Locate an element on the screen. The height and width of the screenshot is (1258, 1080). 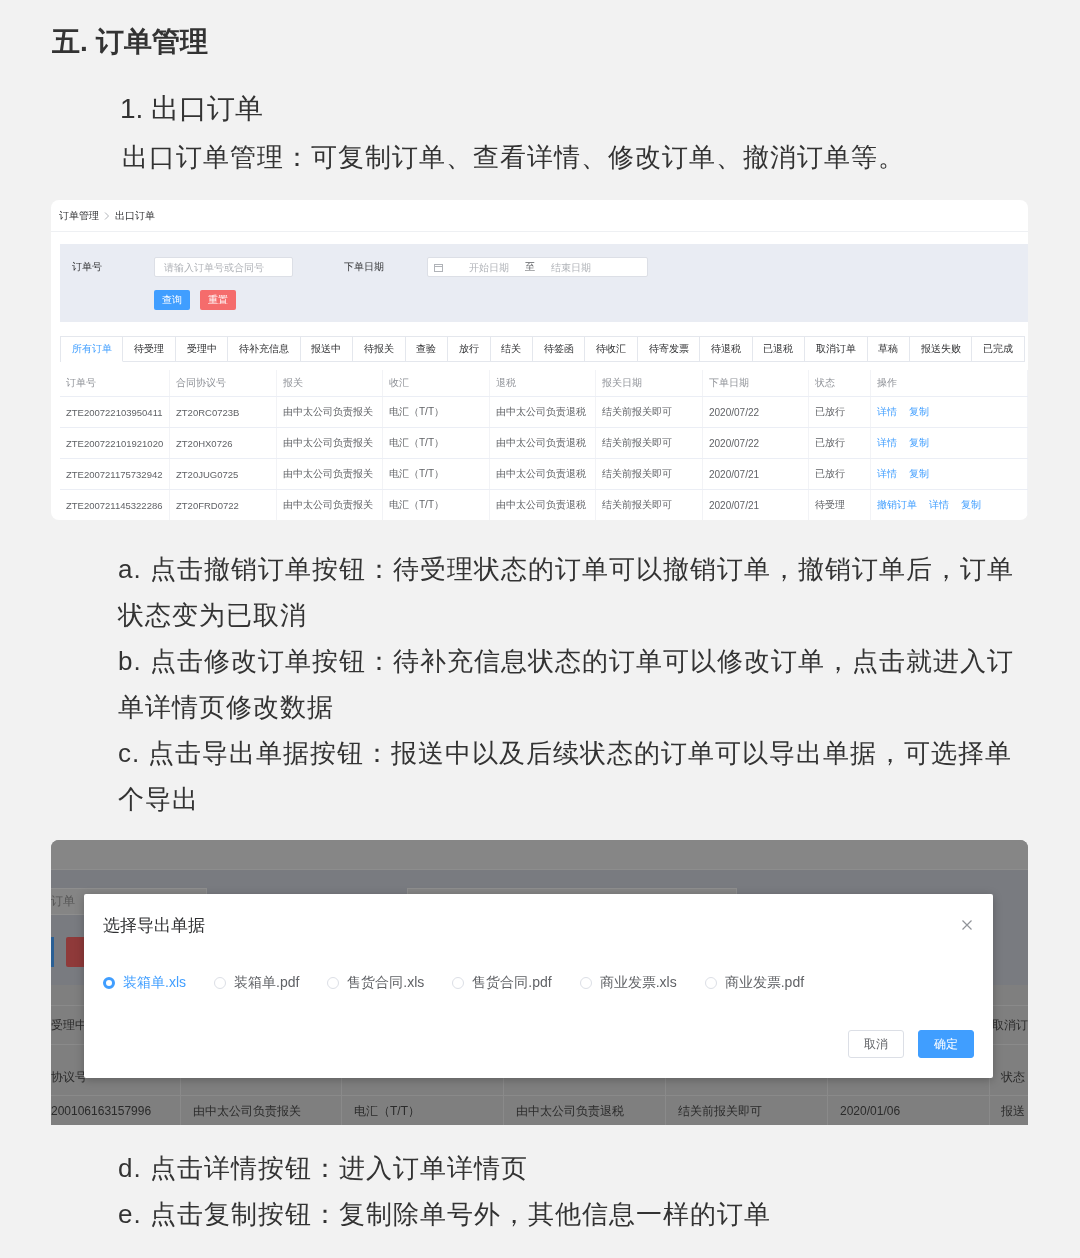
status-tab: 结关 is located at coordinates (511, 349).